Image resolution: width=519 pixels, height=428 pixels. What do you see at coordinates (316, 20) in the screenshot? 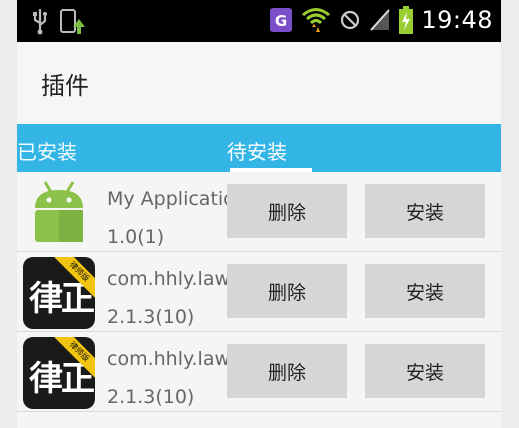
I see `wifi-icon` at bounding box center [316, 20].